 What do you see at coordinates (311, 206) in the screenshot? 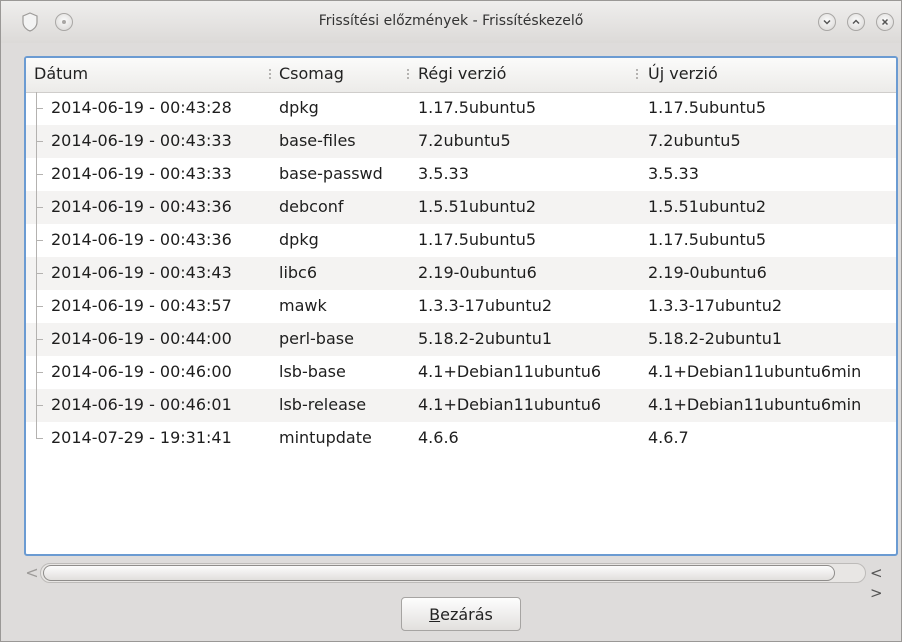
I see `cell-package: debconf` at bounding box center [311, 206].